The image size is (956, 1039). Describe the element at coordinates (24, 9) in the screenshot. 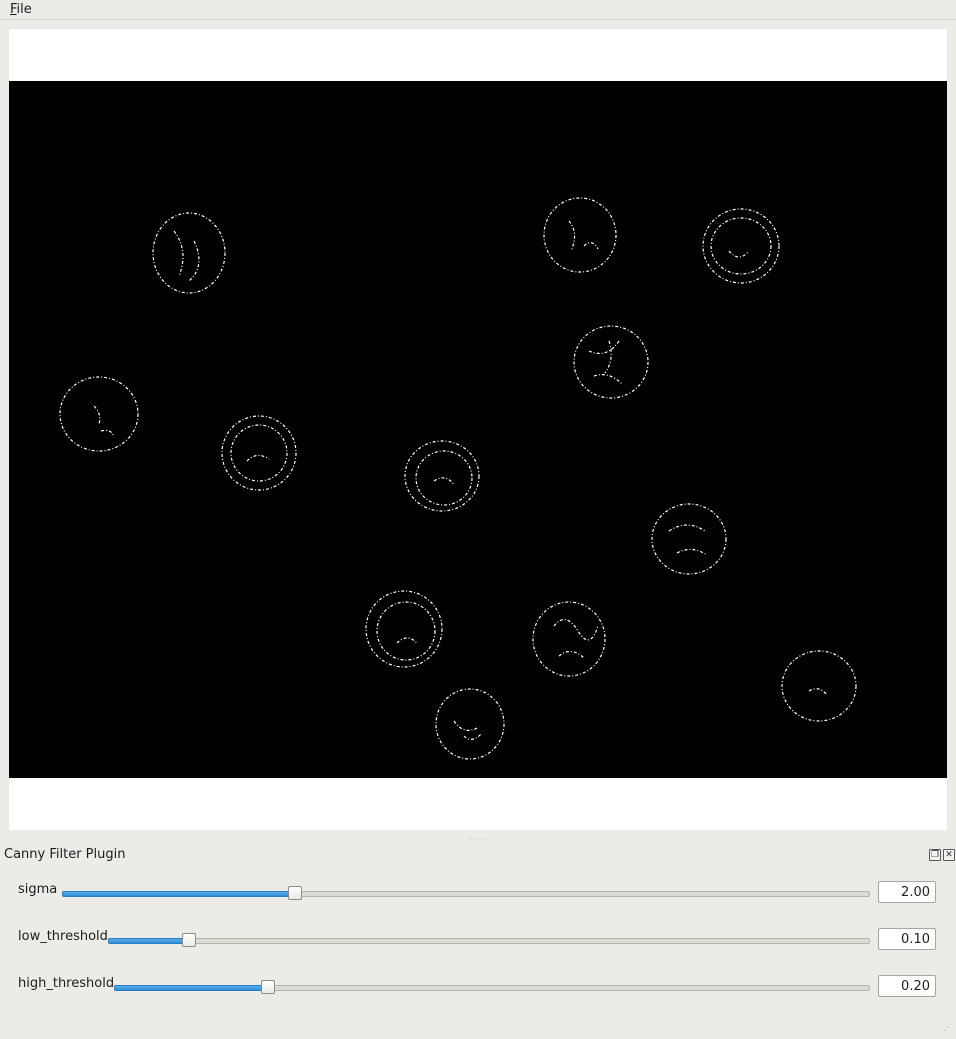

I see `menu-file-label: ile` at that location.